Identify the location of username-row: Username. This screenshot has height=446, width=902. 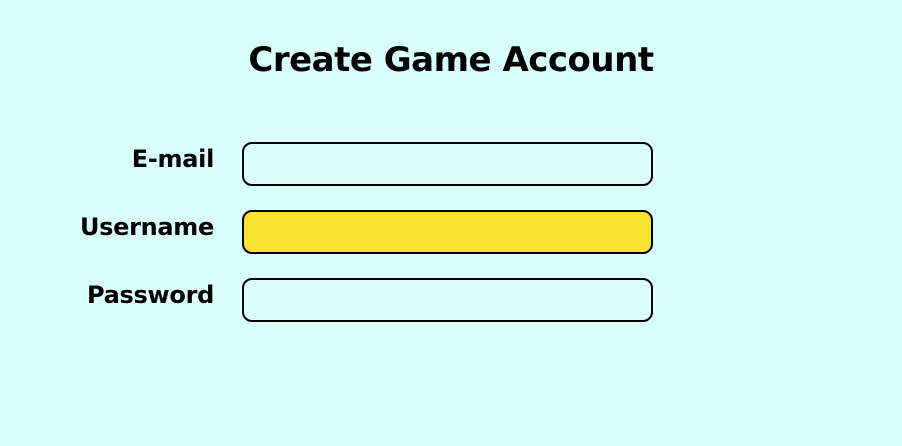
(451, 232).